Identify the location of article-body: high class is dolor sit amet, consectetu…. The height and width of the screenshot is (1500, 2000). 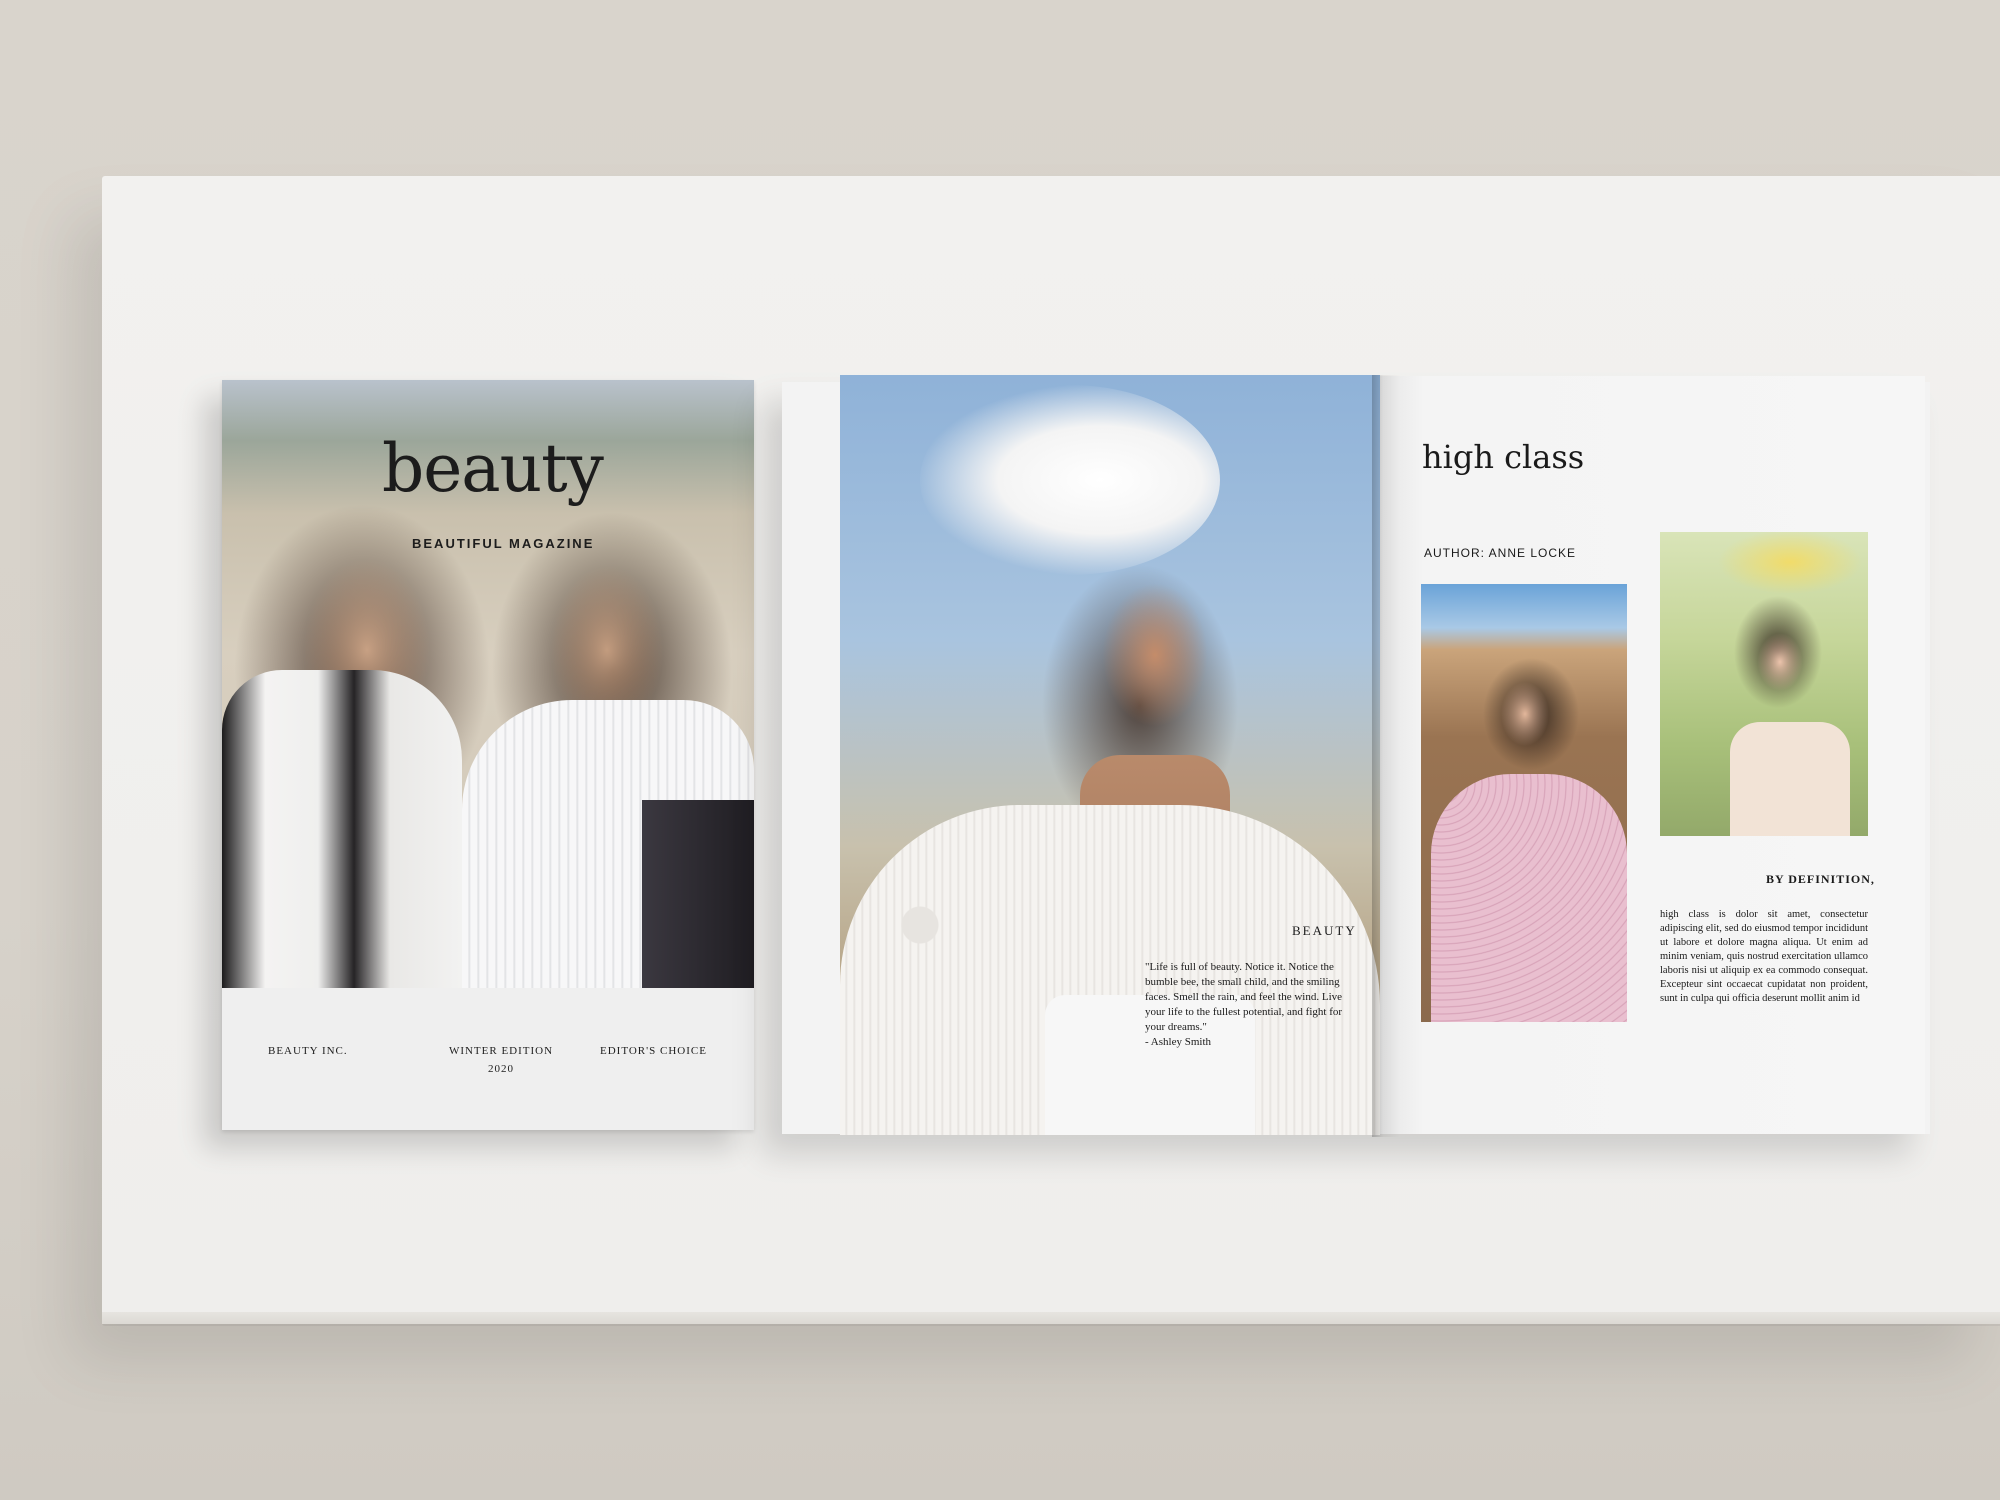
(1764, 956).